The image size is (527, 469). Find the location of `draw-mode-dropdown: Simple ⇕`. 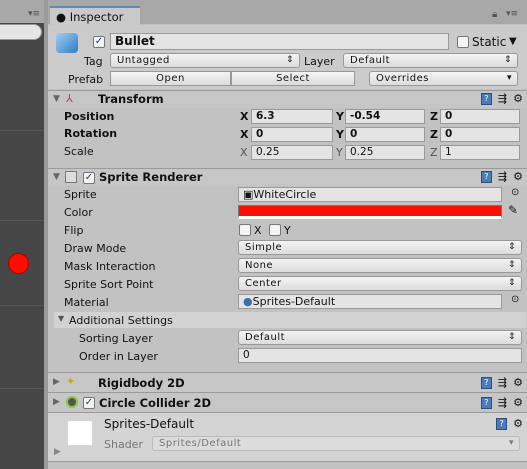

draw-mode-dropdown: Simple ⇕ is located at coordinates (380, 247).